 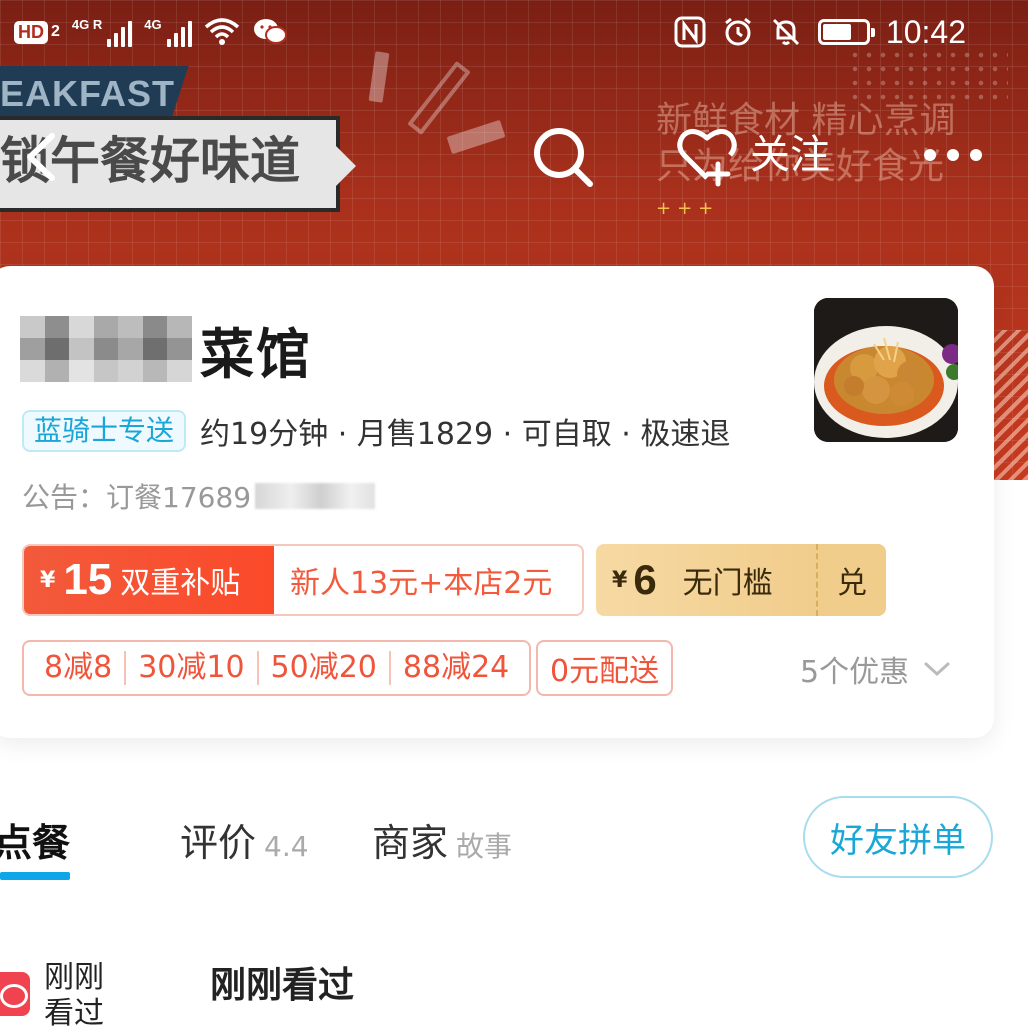 I want to click on network-type-label: 4G R, so click(x=87, y=24).